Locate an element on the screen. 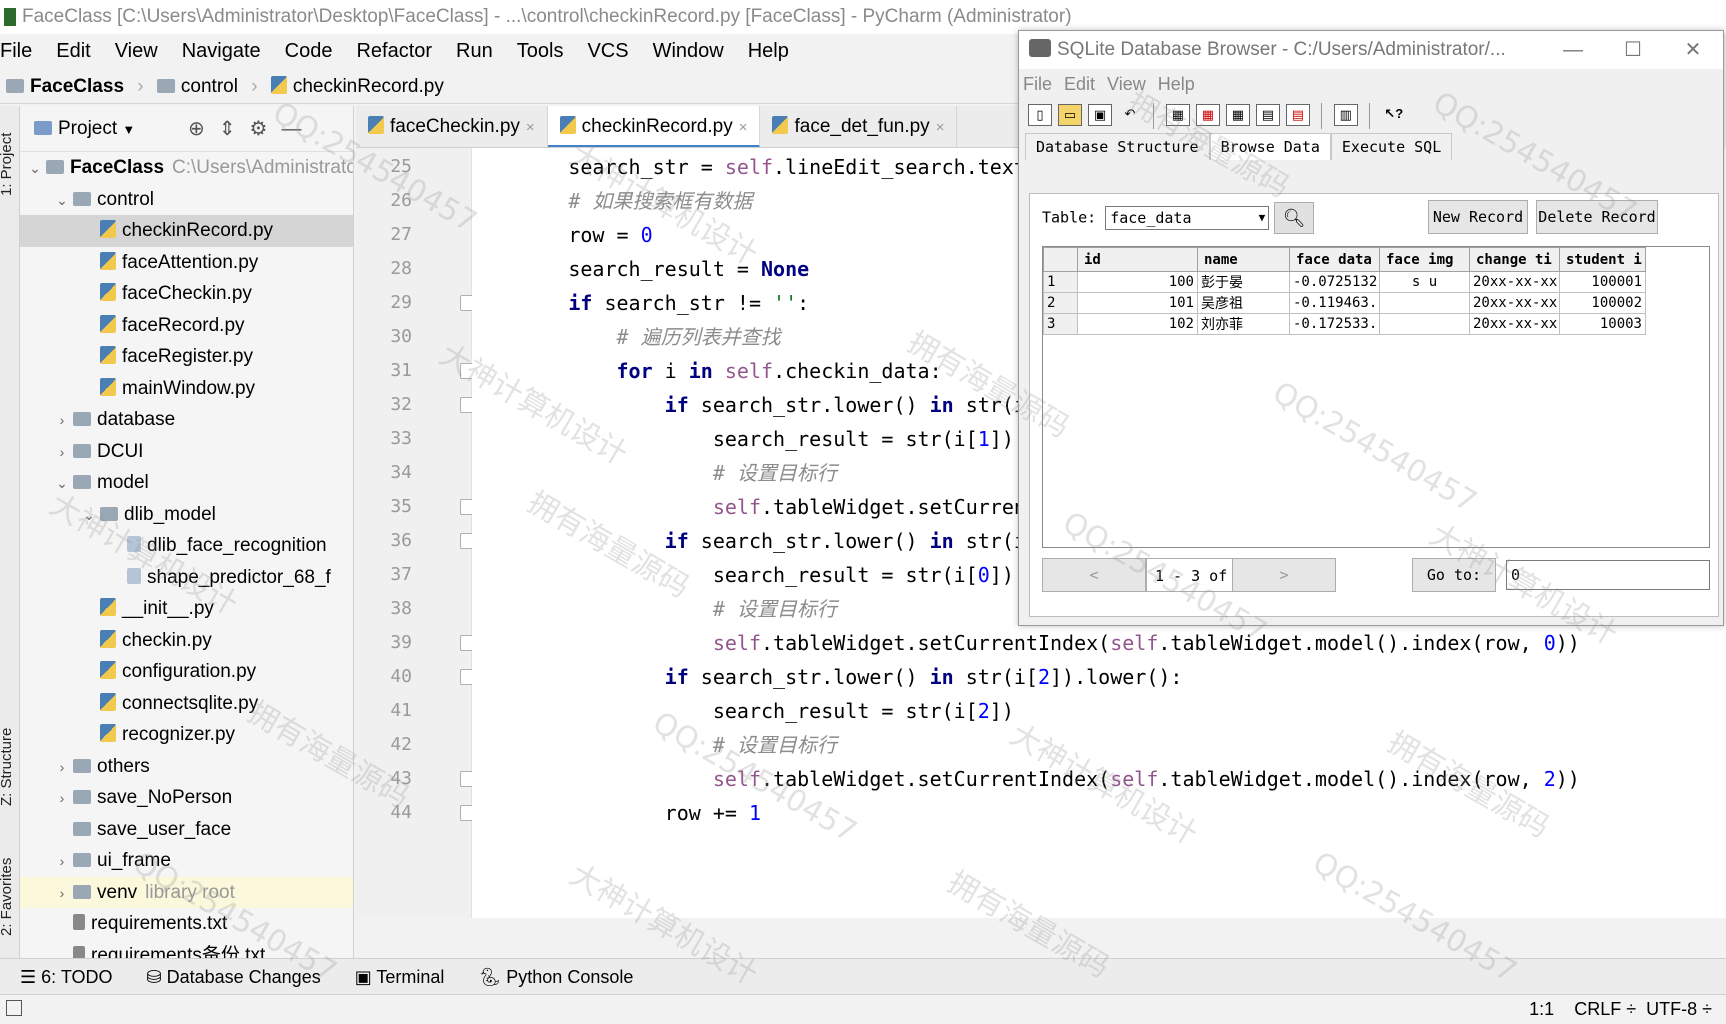 The image size is (1726, 1024). menu-view: View is located at coordinates (136, 51).